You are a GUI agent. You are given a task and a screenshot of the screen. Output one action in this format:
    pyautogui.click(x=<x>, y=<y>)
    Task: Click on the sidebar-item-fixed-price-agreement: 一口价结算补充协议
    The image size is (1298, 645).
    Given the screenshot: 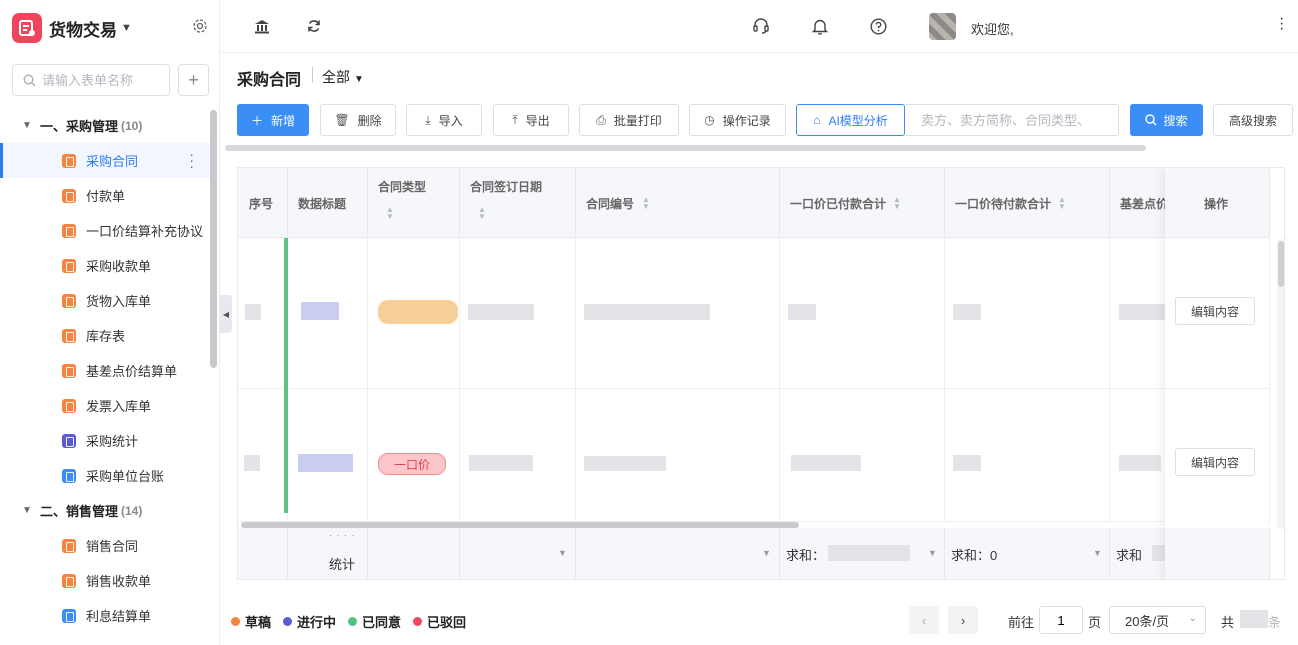 What is the action you would take?
    pyautogui.click(x=105, y=230)
    